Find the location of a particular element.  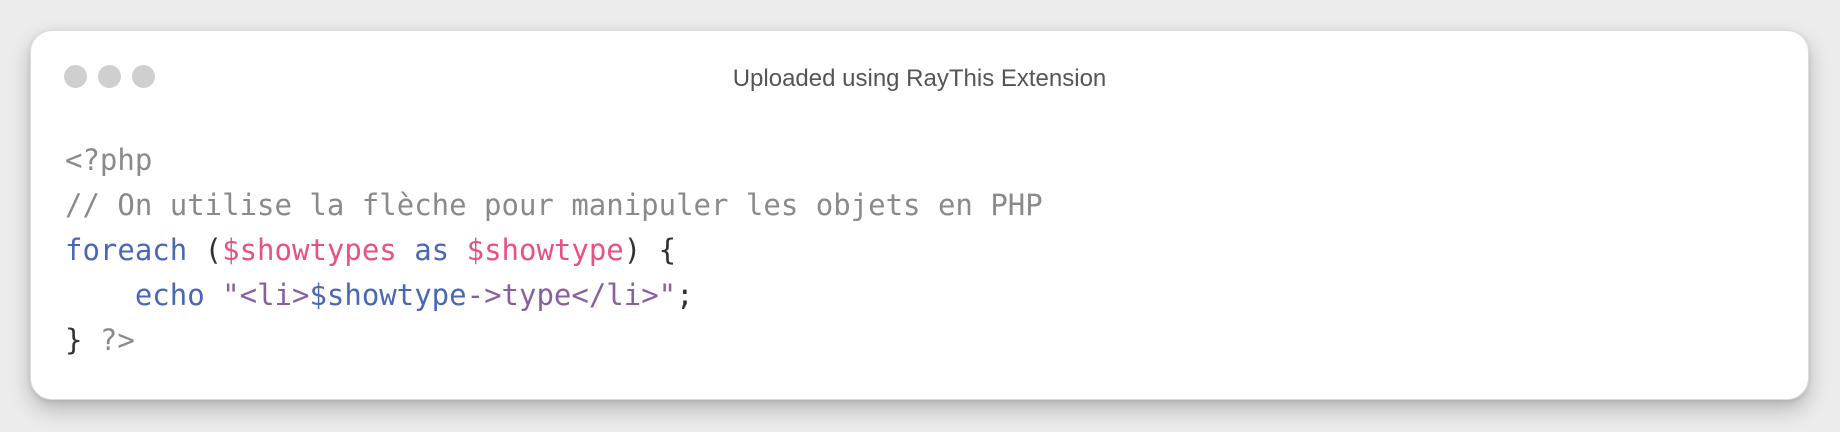

code-token: ; is located at coordinates (685, 295).